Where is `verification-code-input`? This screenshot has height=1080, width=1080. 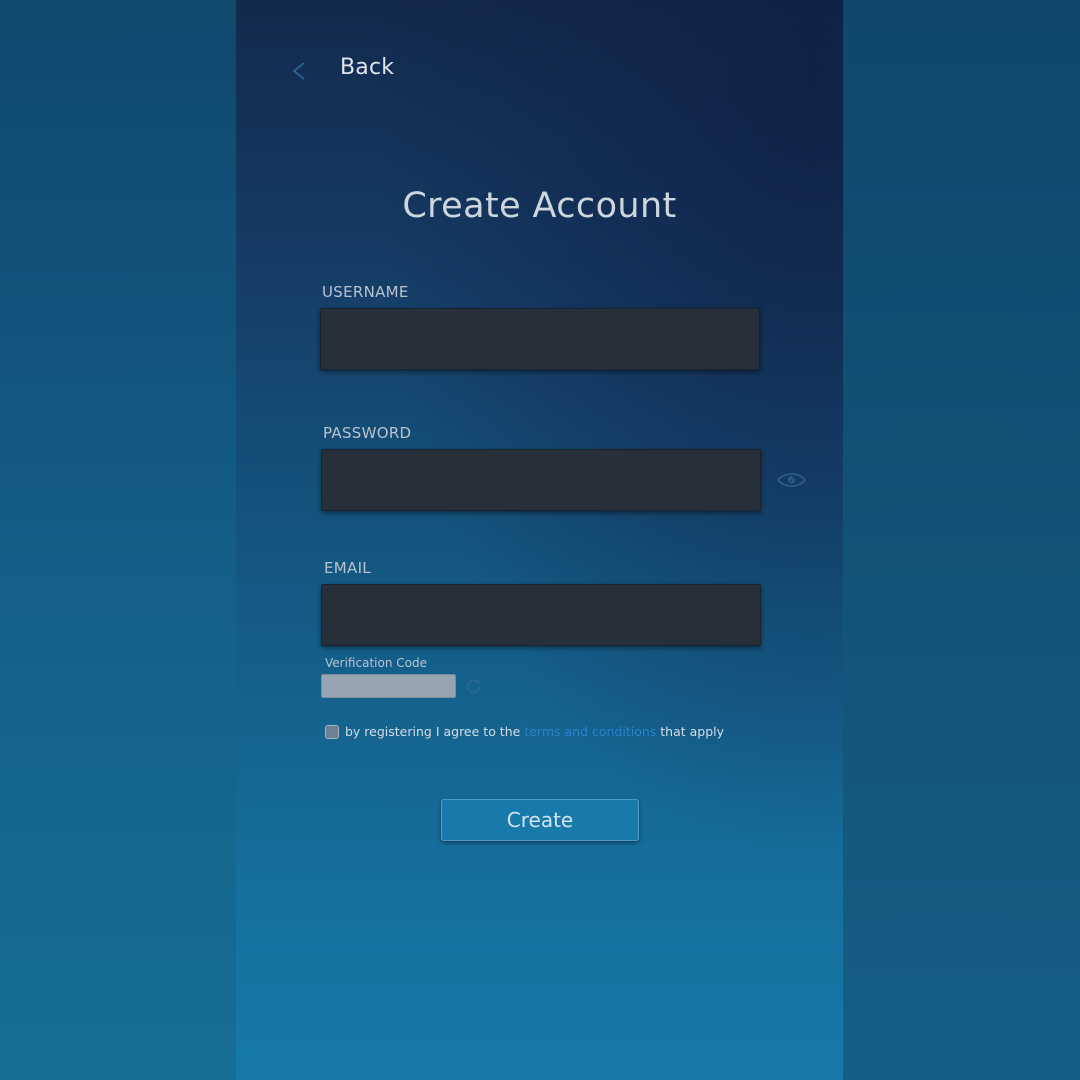
verification-code-input is located at coordinates (388, 686).